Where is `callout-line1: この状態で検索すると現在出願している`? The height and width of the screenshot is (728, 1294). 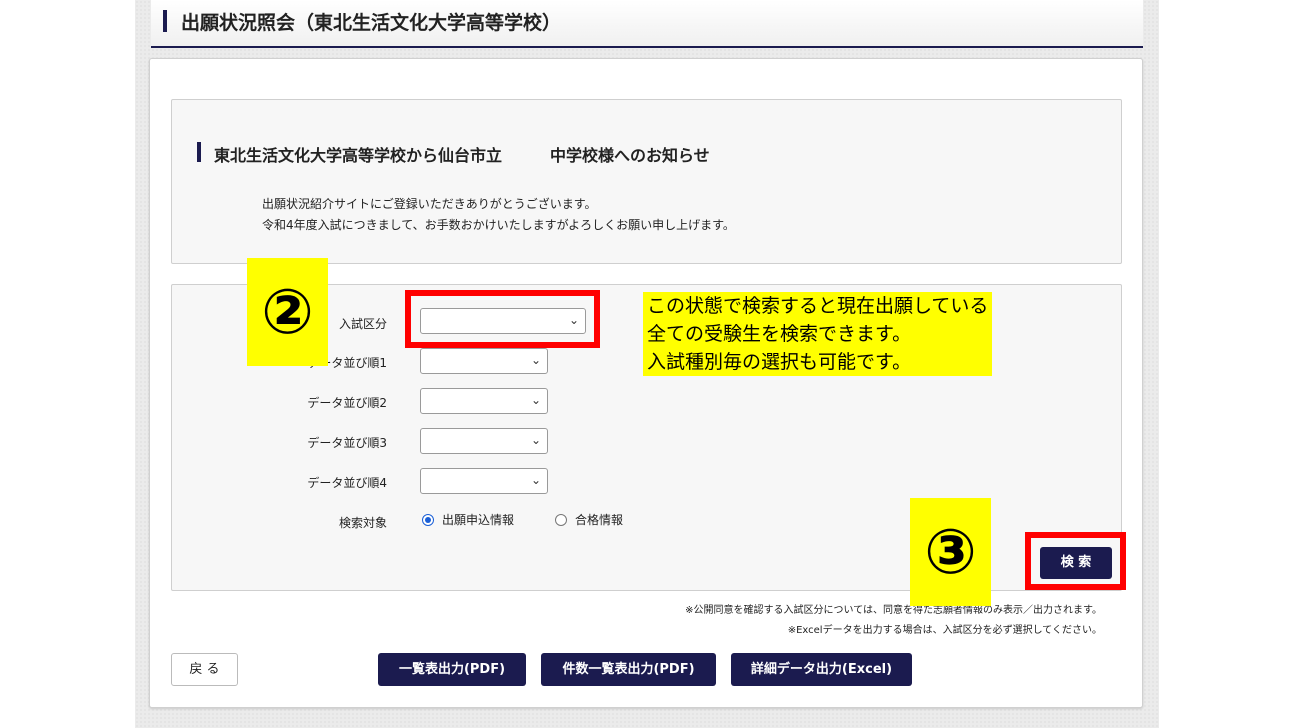 callout-line1: この状態で検索すると現在出願している is located at coordinates (818, 306).